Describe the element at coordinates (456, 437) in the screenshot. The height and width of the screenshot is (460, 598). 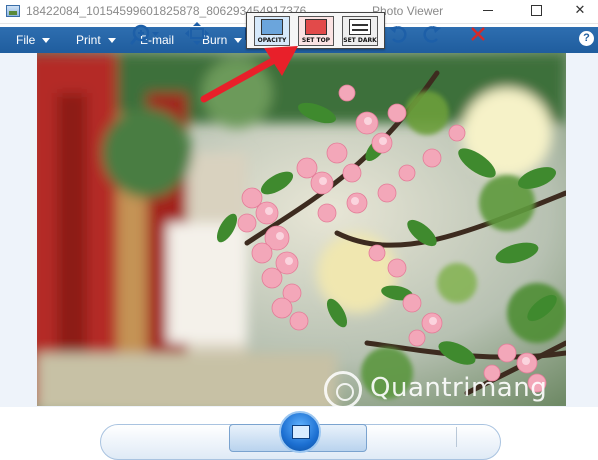
I see `toolbar-separator` at that location.